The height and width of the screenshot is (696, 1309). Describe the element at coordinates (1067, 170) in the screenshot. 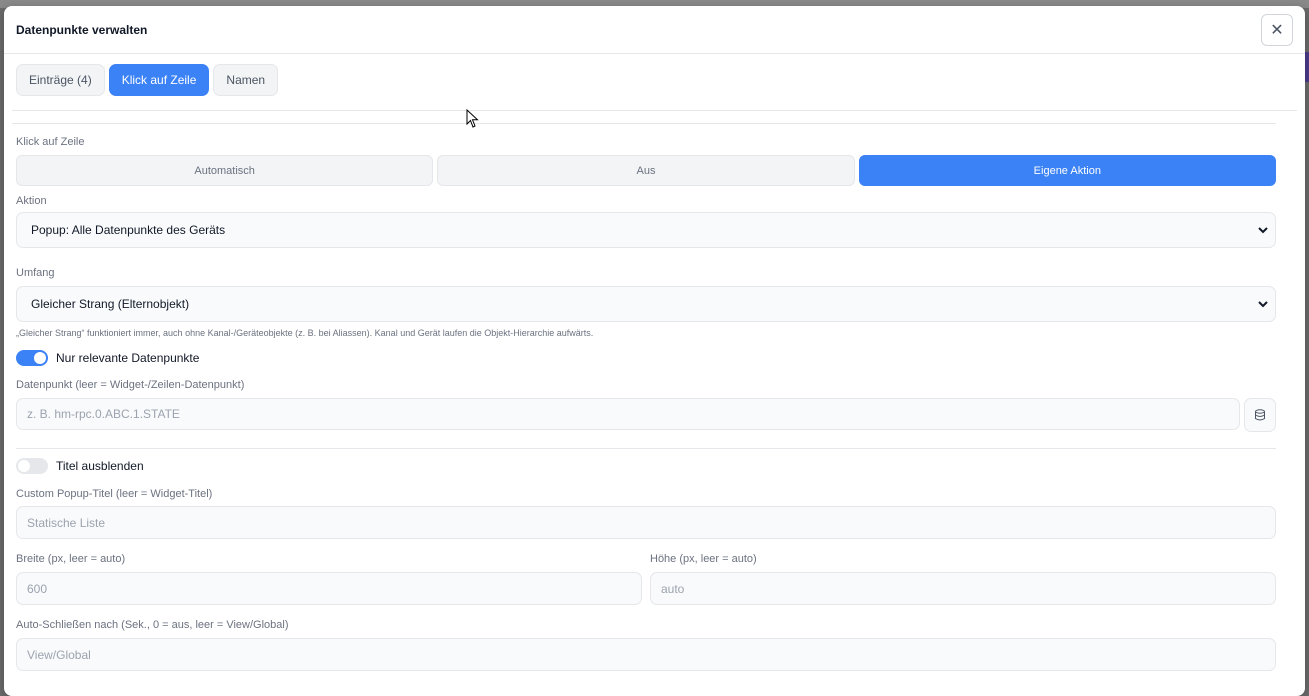

I see `mode-custom-action-button: Eigene Aktion` at that location.